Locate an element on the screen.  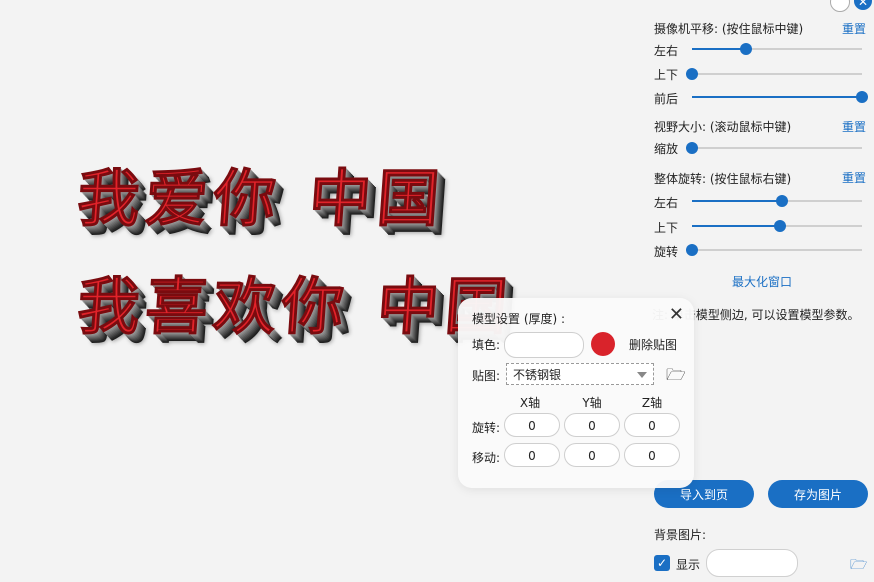
slider-label: 旋转 is located at coordinates (666, 252).